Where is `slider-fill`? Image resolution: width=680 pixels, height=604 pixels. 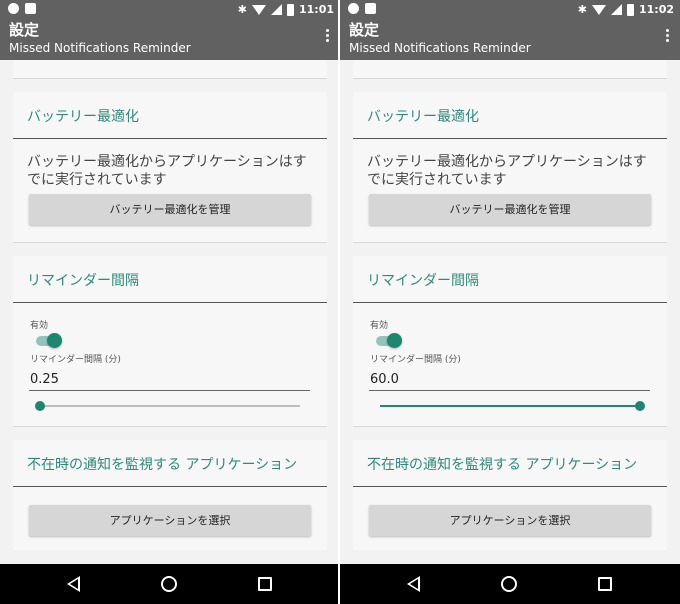 slider-fill is located at coordinates (510, 406).